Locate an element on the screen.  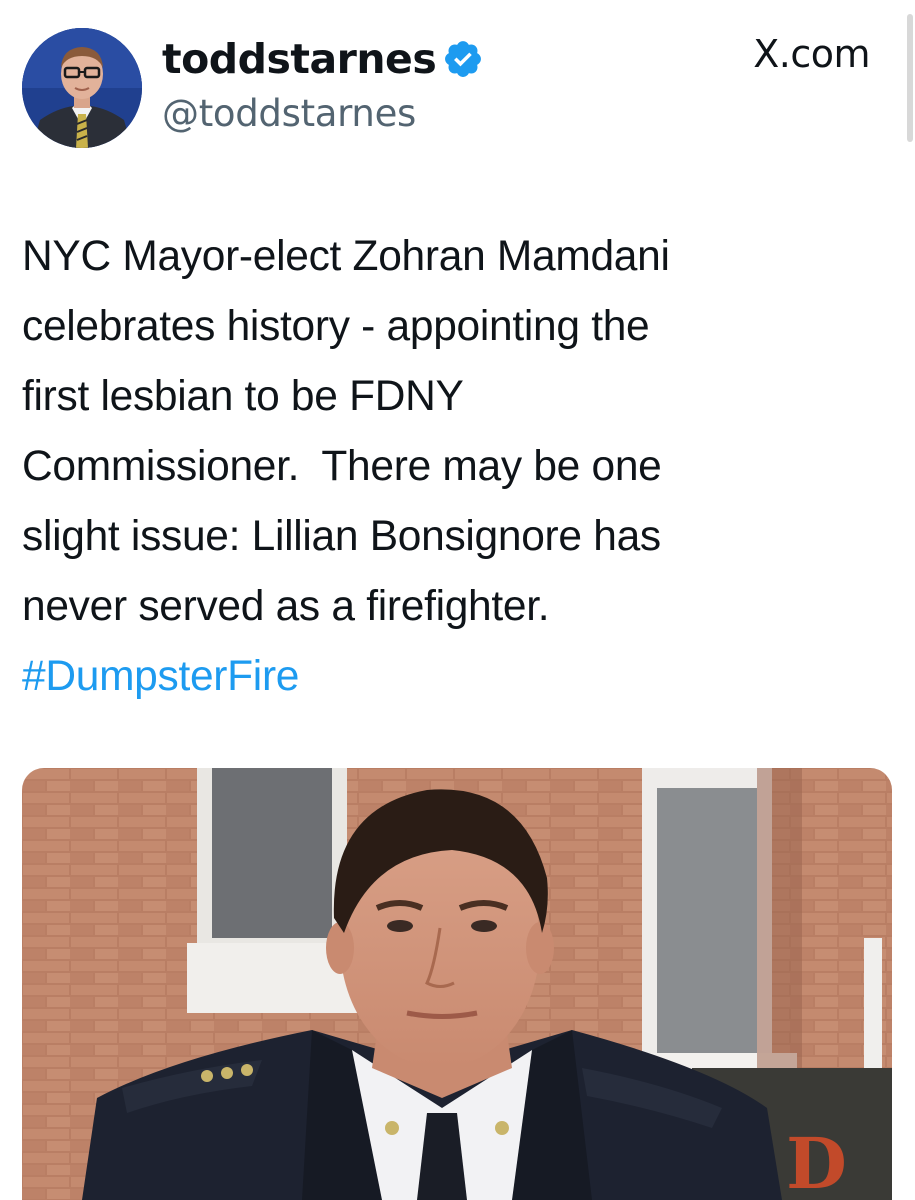
verified-badge-icon is located at coordinates (463, 61).